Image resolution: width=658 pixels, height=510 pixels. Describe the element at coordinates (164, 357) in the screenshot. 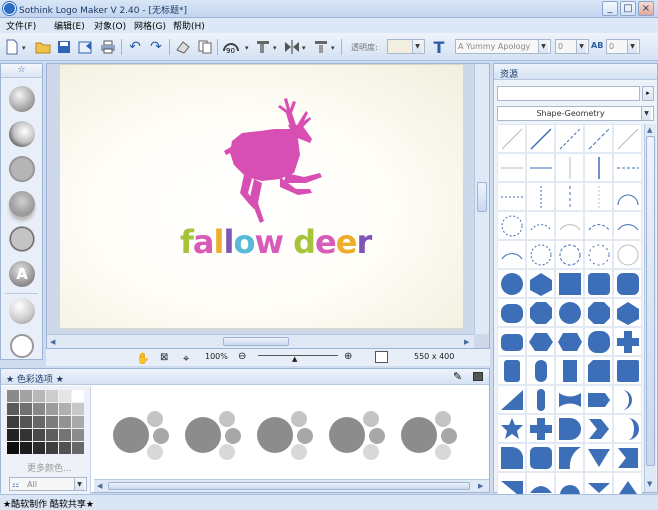

I see `fit-page-icon: ⊠` at that location.